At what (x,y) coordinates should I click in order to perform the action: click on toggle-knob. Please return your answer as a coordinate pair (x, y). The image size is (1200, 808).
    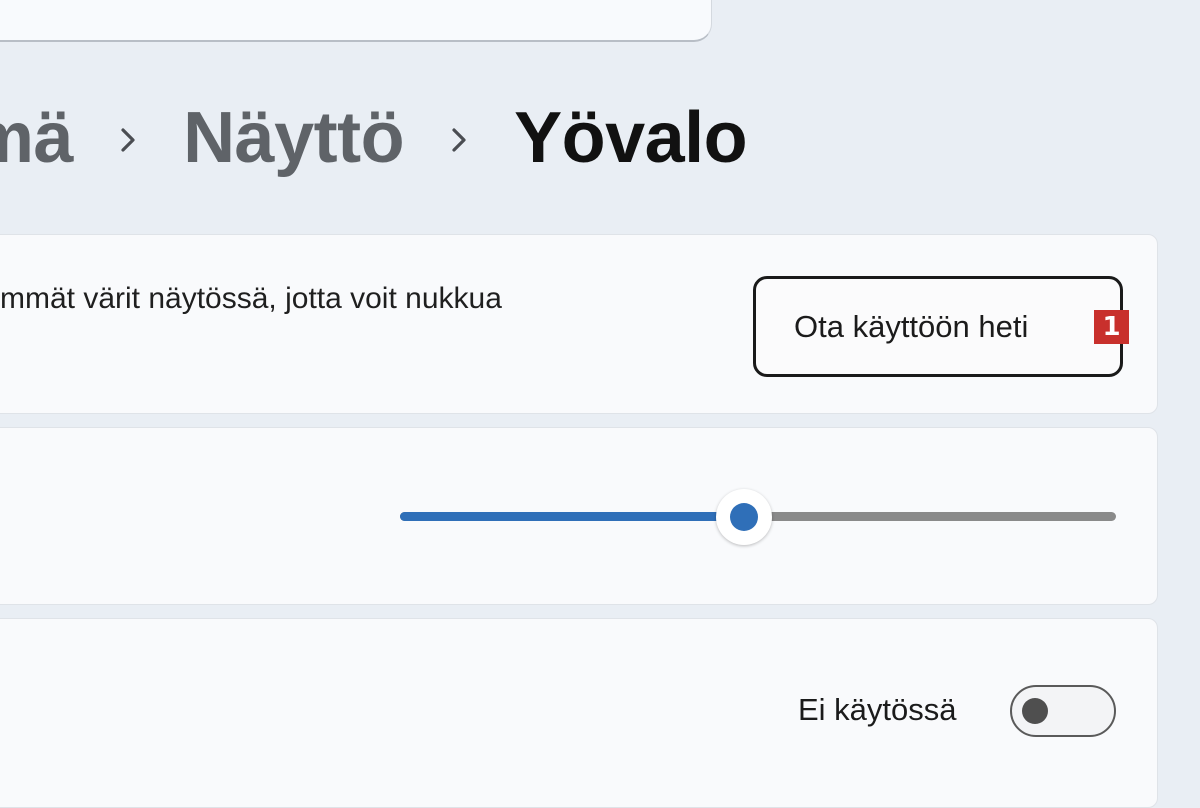
    Looking at the image, I should click on (1035, 711).